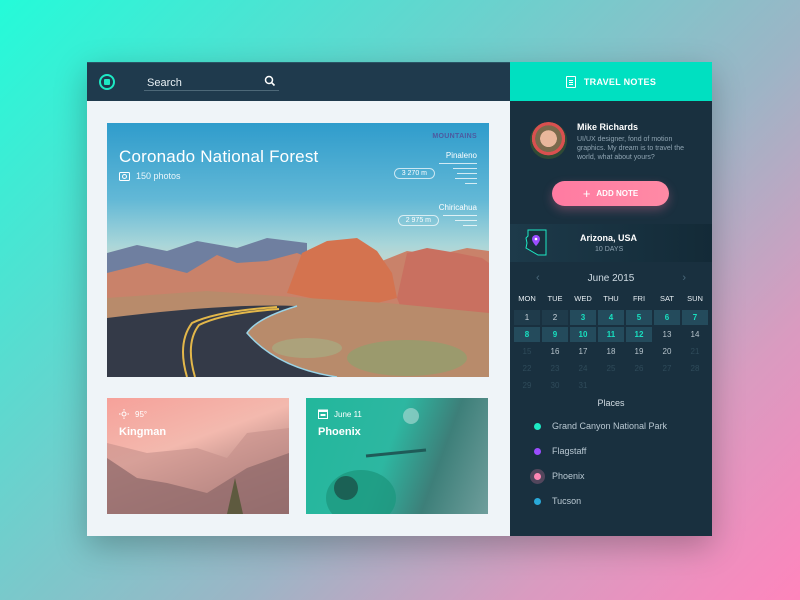  I want to click on calendar-day: 30, so click(555, 385).